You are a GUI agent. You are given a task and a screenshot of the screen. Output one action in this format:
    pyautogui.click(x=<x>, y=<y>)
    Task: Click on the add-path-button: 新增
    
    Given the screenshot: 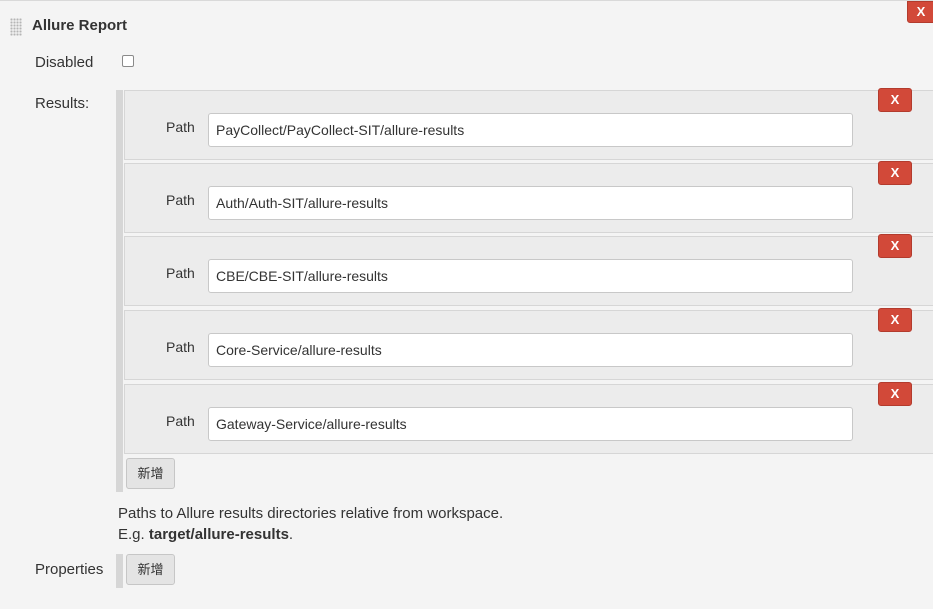 What is the action you would take?
    pyautogui.click(x=150, y=473)
    